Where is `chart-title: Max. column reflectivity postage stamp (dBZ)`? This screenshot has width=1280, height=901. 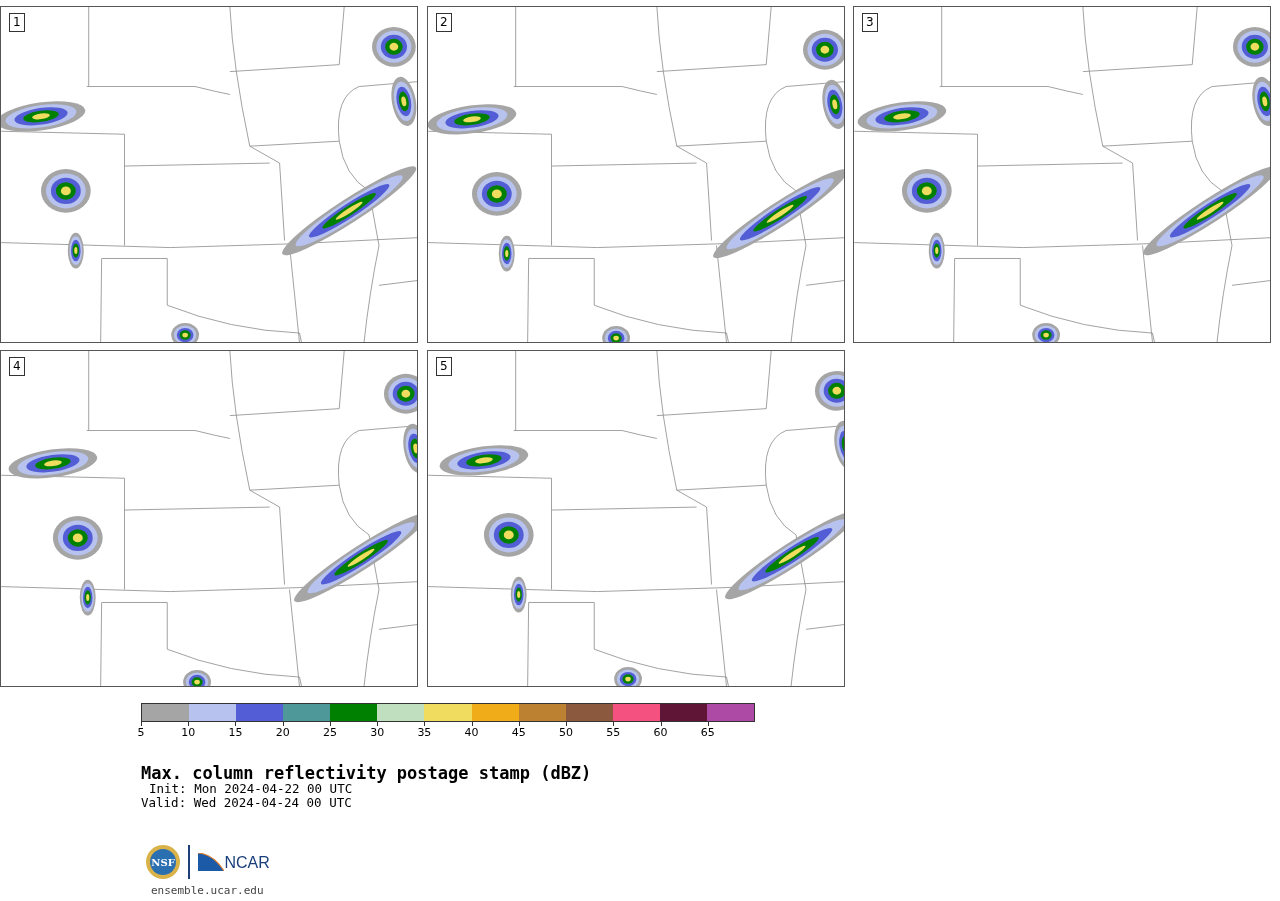 chart-title: Max. column reflectivity postage stamp (dBZ) is located at coordinates (367, 773).